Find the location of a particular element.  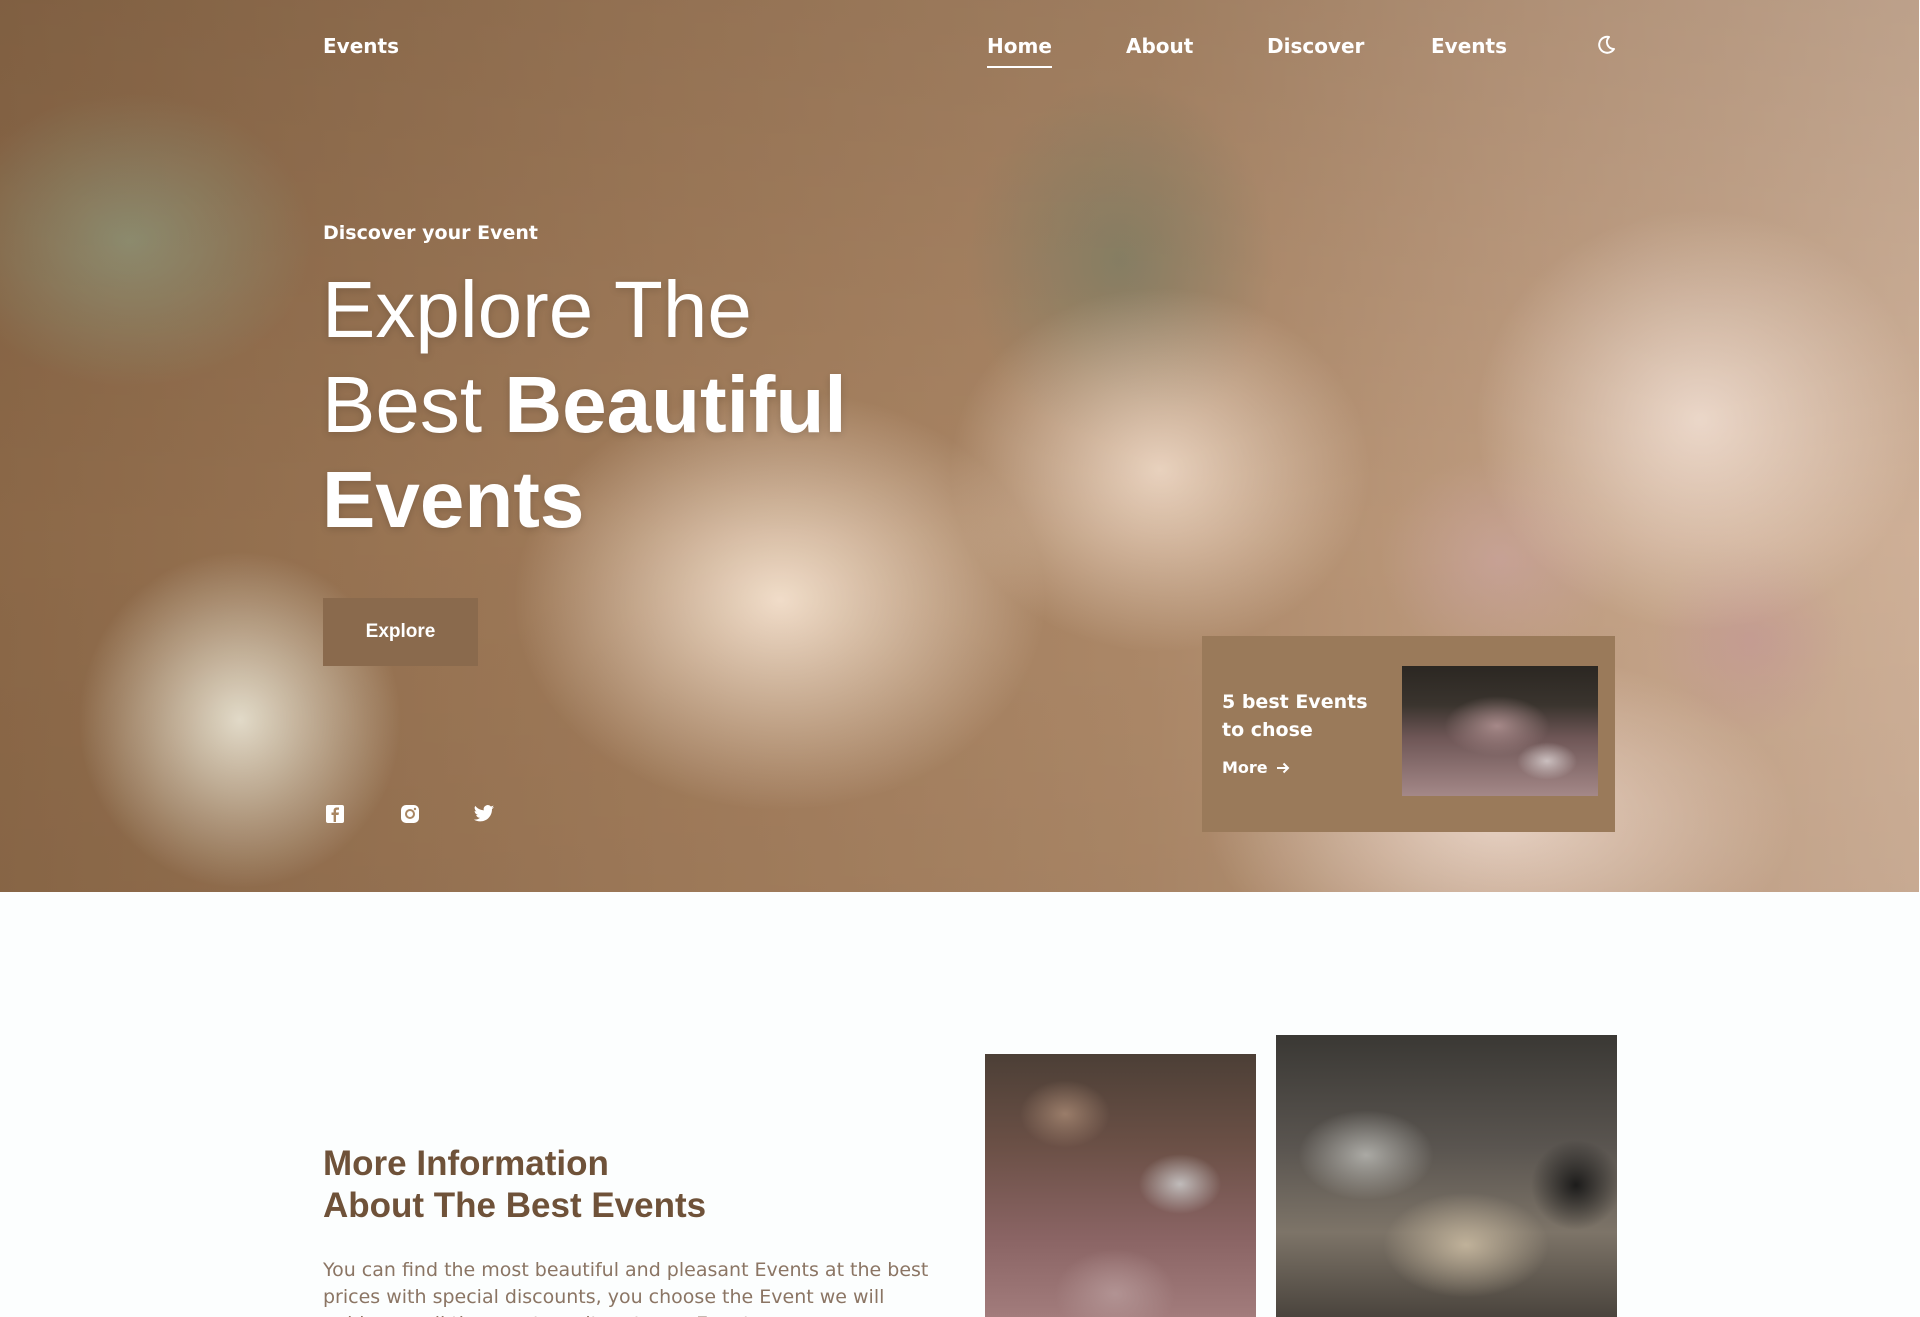

card-more-link: More is located at coordinates (1256, 767).